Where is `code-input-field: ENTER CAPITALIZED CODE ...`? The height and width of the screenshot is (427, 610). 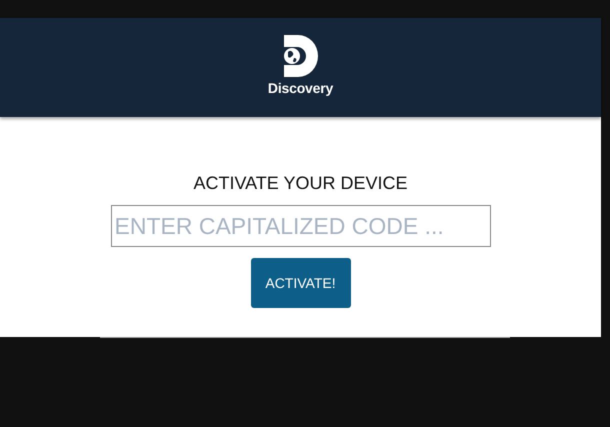
code-input-field: ENTER CAPITALIZED CODE ... is located at coordinates (300, 226).